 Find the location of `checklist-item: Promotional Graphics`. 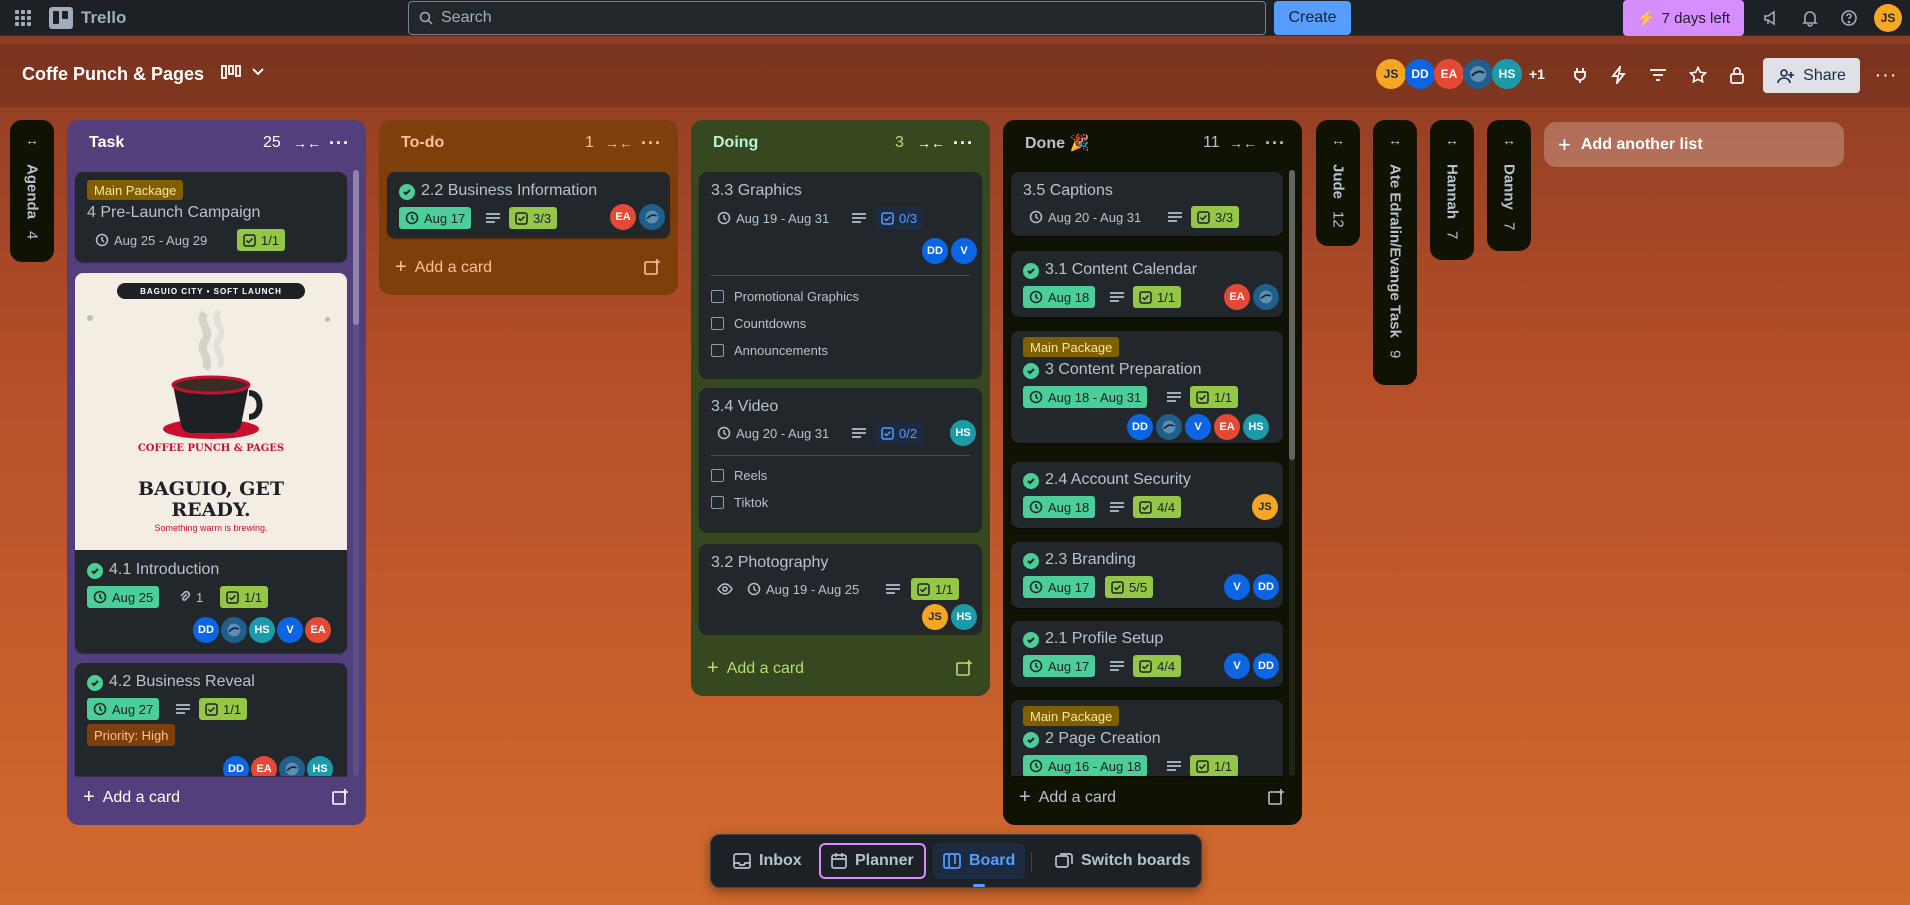

checklist-item: Promotional Graphics is located at coordinates (785, 296).